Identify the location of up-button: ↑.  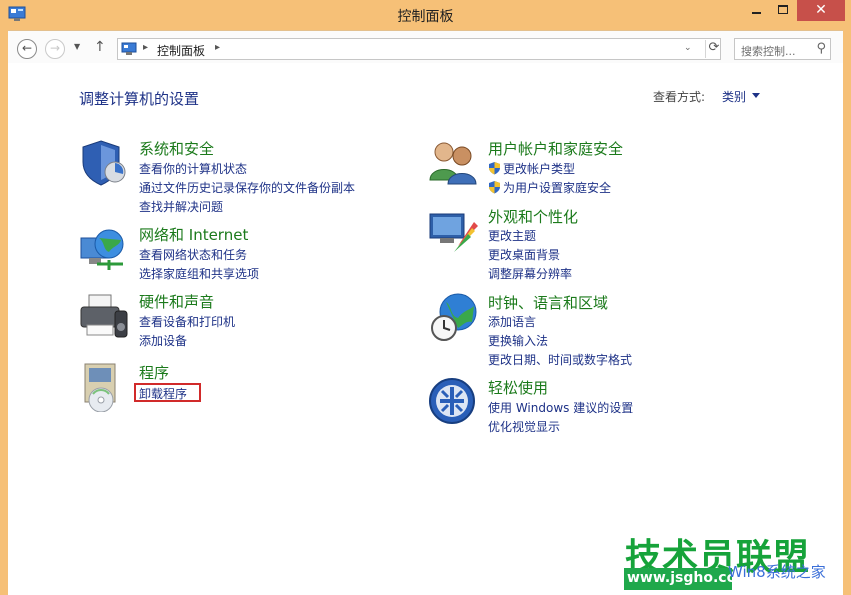
(100, 47).